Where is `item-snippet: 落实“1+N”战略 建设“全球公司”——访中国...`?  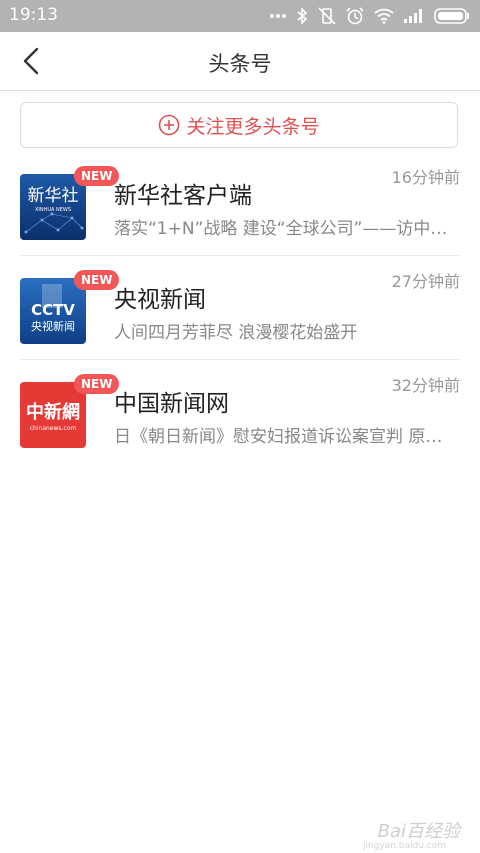 item-snippet: 落实“1+N”战略 建设“全球公司”——访中国... is located at coordinates (284, 229).